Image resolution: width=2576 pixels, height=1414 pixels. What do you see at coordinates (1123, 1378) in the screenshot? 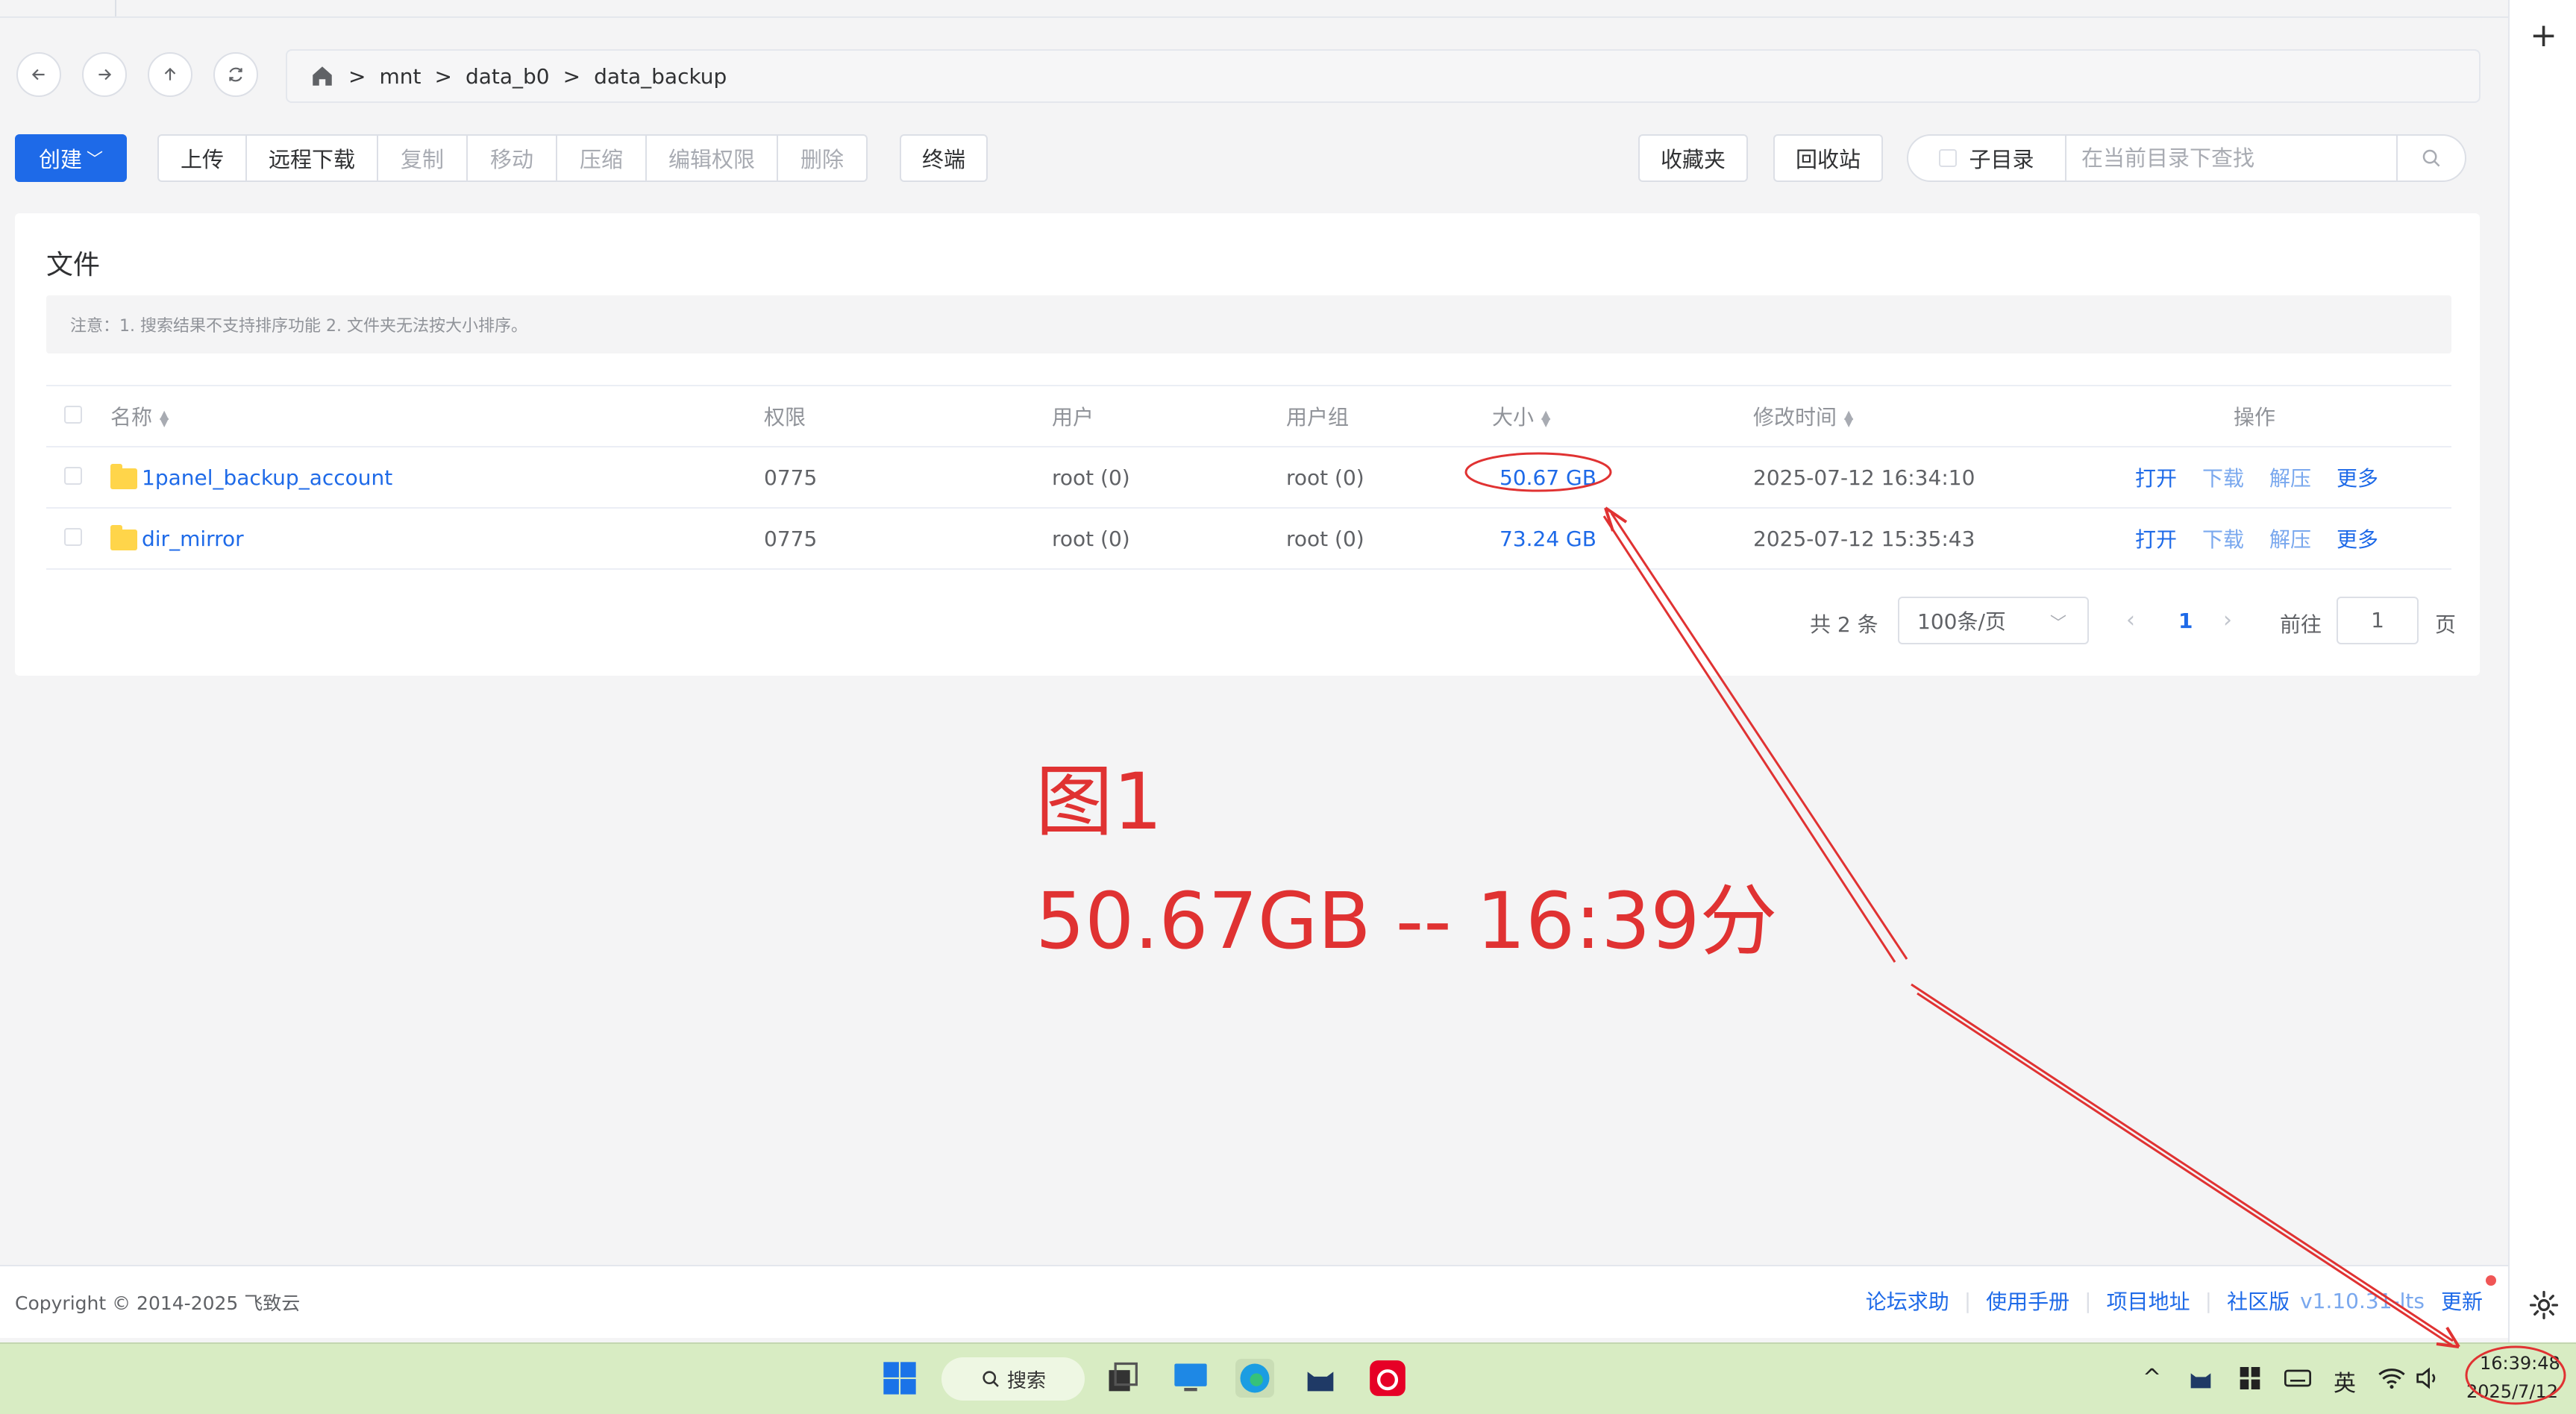
I see `task-view-icon` at bounding box center [1123, 1378].